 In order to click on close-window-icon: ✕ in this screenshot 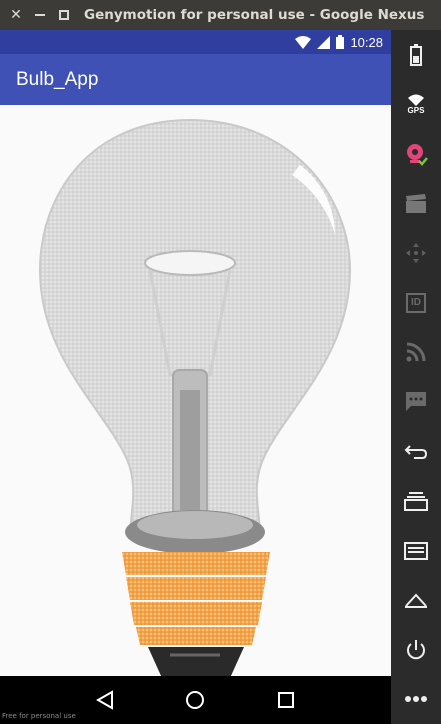, I will do `click(16, 15)`.